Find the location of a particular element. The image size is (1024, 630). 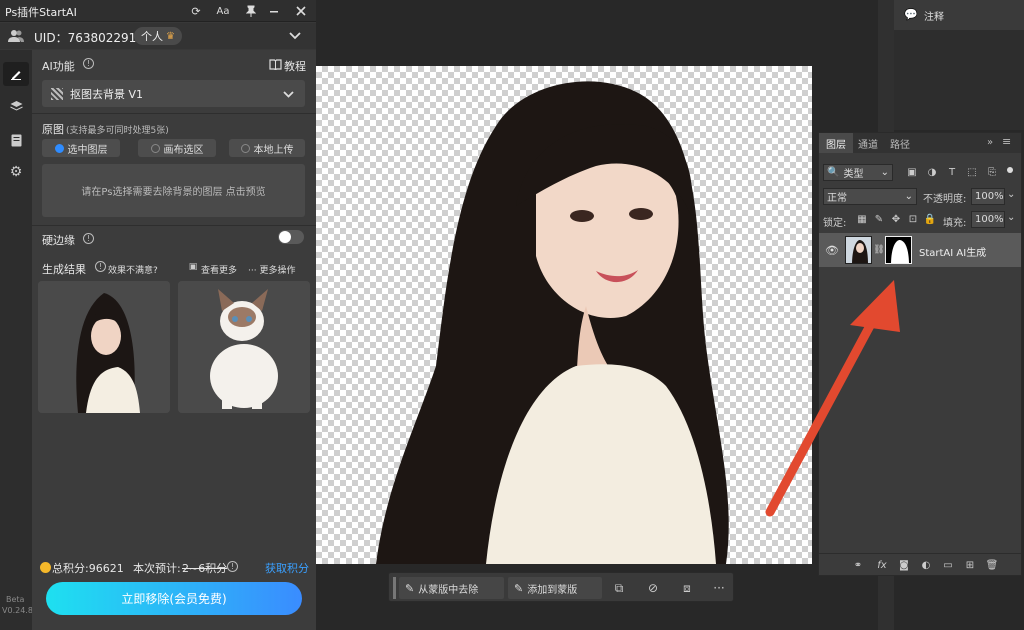

comment-icon: 💬 is located at coordinates (911, 14).